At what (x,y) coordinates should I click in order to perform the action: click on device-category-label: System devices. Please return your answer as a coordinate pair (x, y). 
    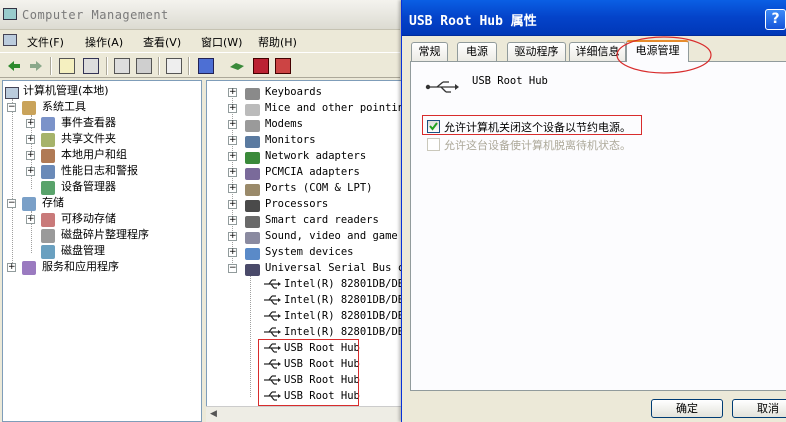
    Looking at the image, I should click on (309, 252).